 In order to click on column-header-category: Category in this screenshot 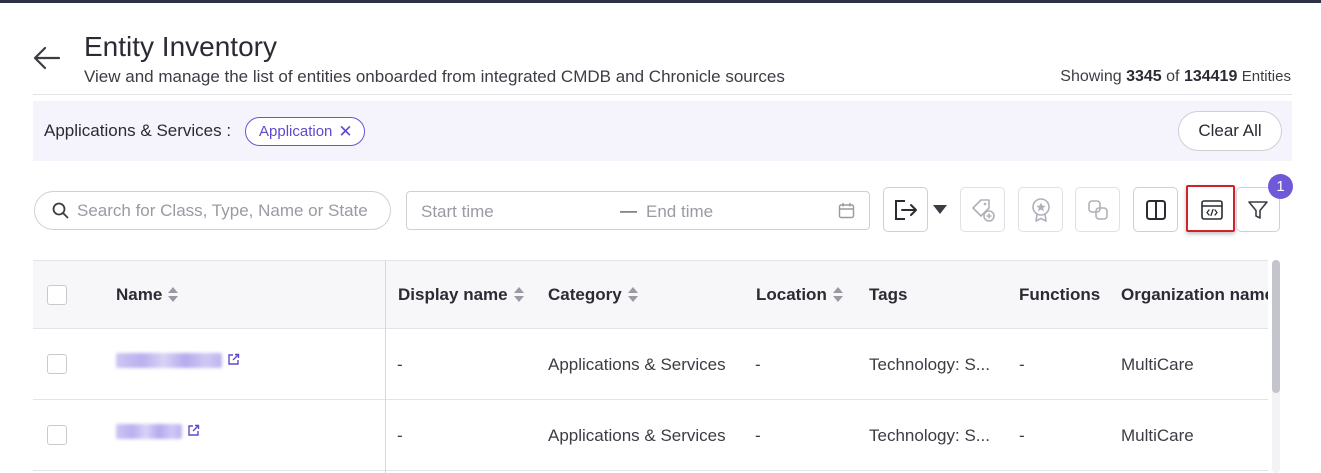, I will do `click(593, 295)`.